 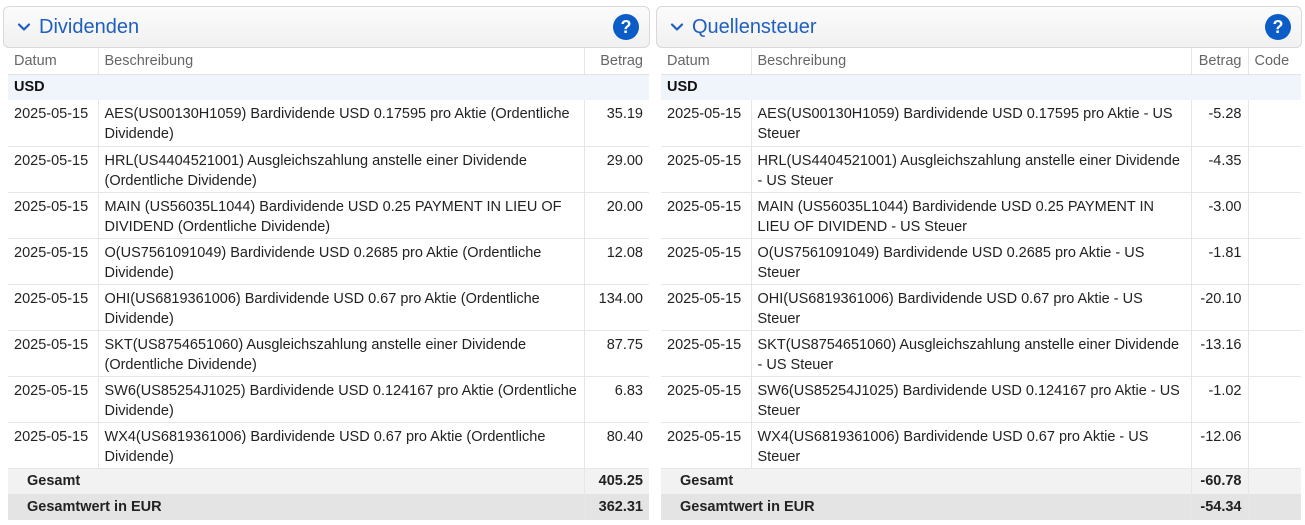 I want to click on row-amount: -20.10, so click(x=1219, y=307).